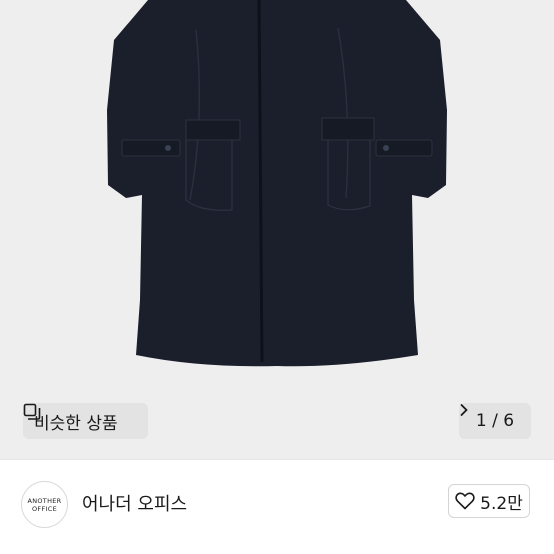  I want to click on shop-logo-line2: OFFICE, so click(44, 508).